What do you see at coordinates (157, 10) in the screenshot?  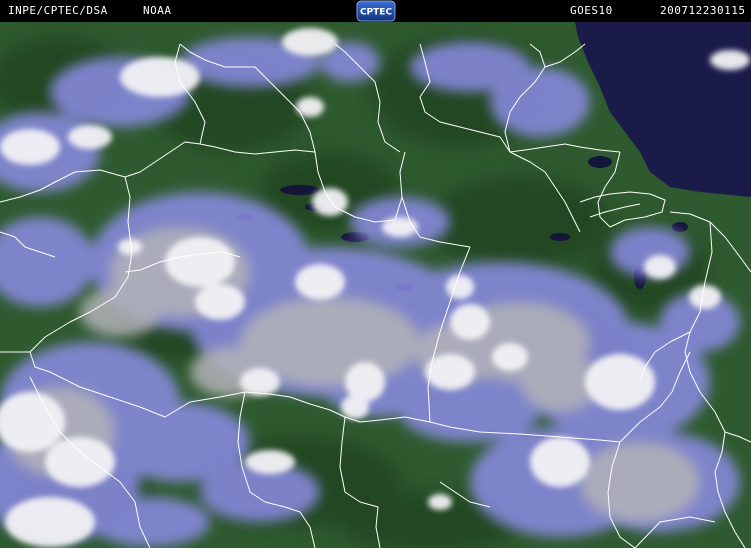 I see `source-label: NOAA` at bounding box center [157, 10].